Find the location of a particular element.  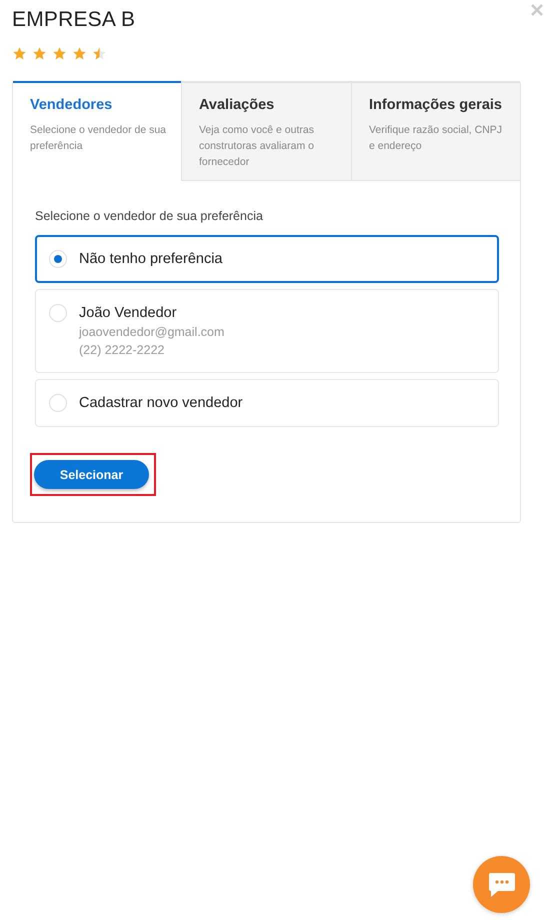

select-button: Selecionar is located at coordinates (91, 474).